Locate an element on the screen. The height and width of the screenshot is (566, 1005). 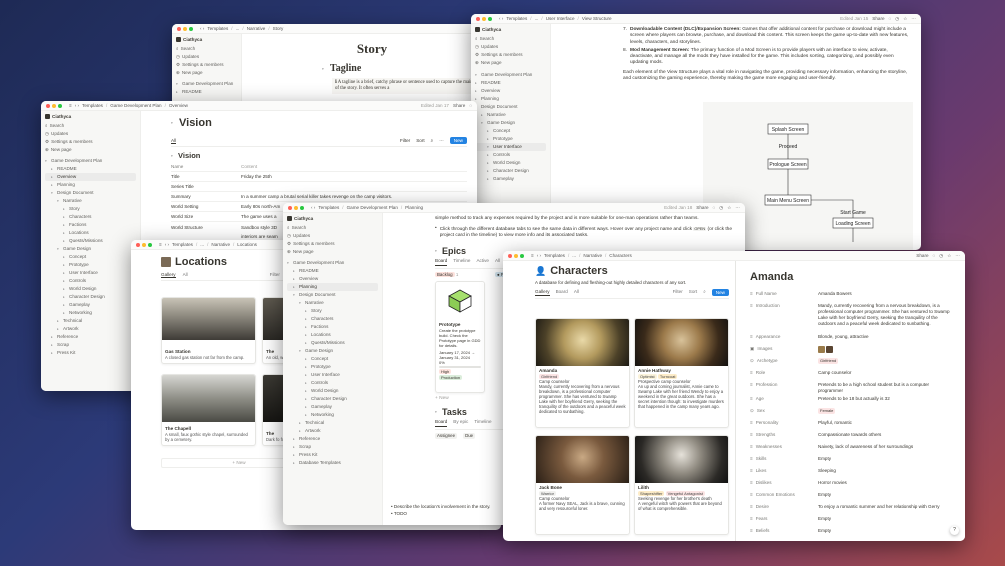
view-tab-active: Active is located at coordinates (482, 262).